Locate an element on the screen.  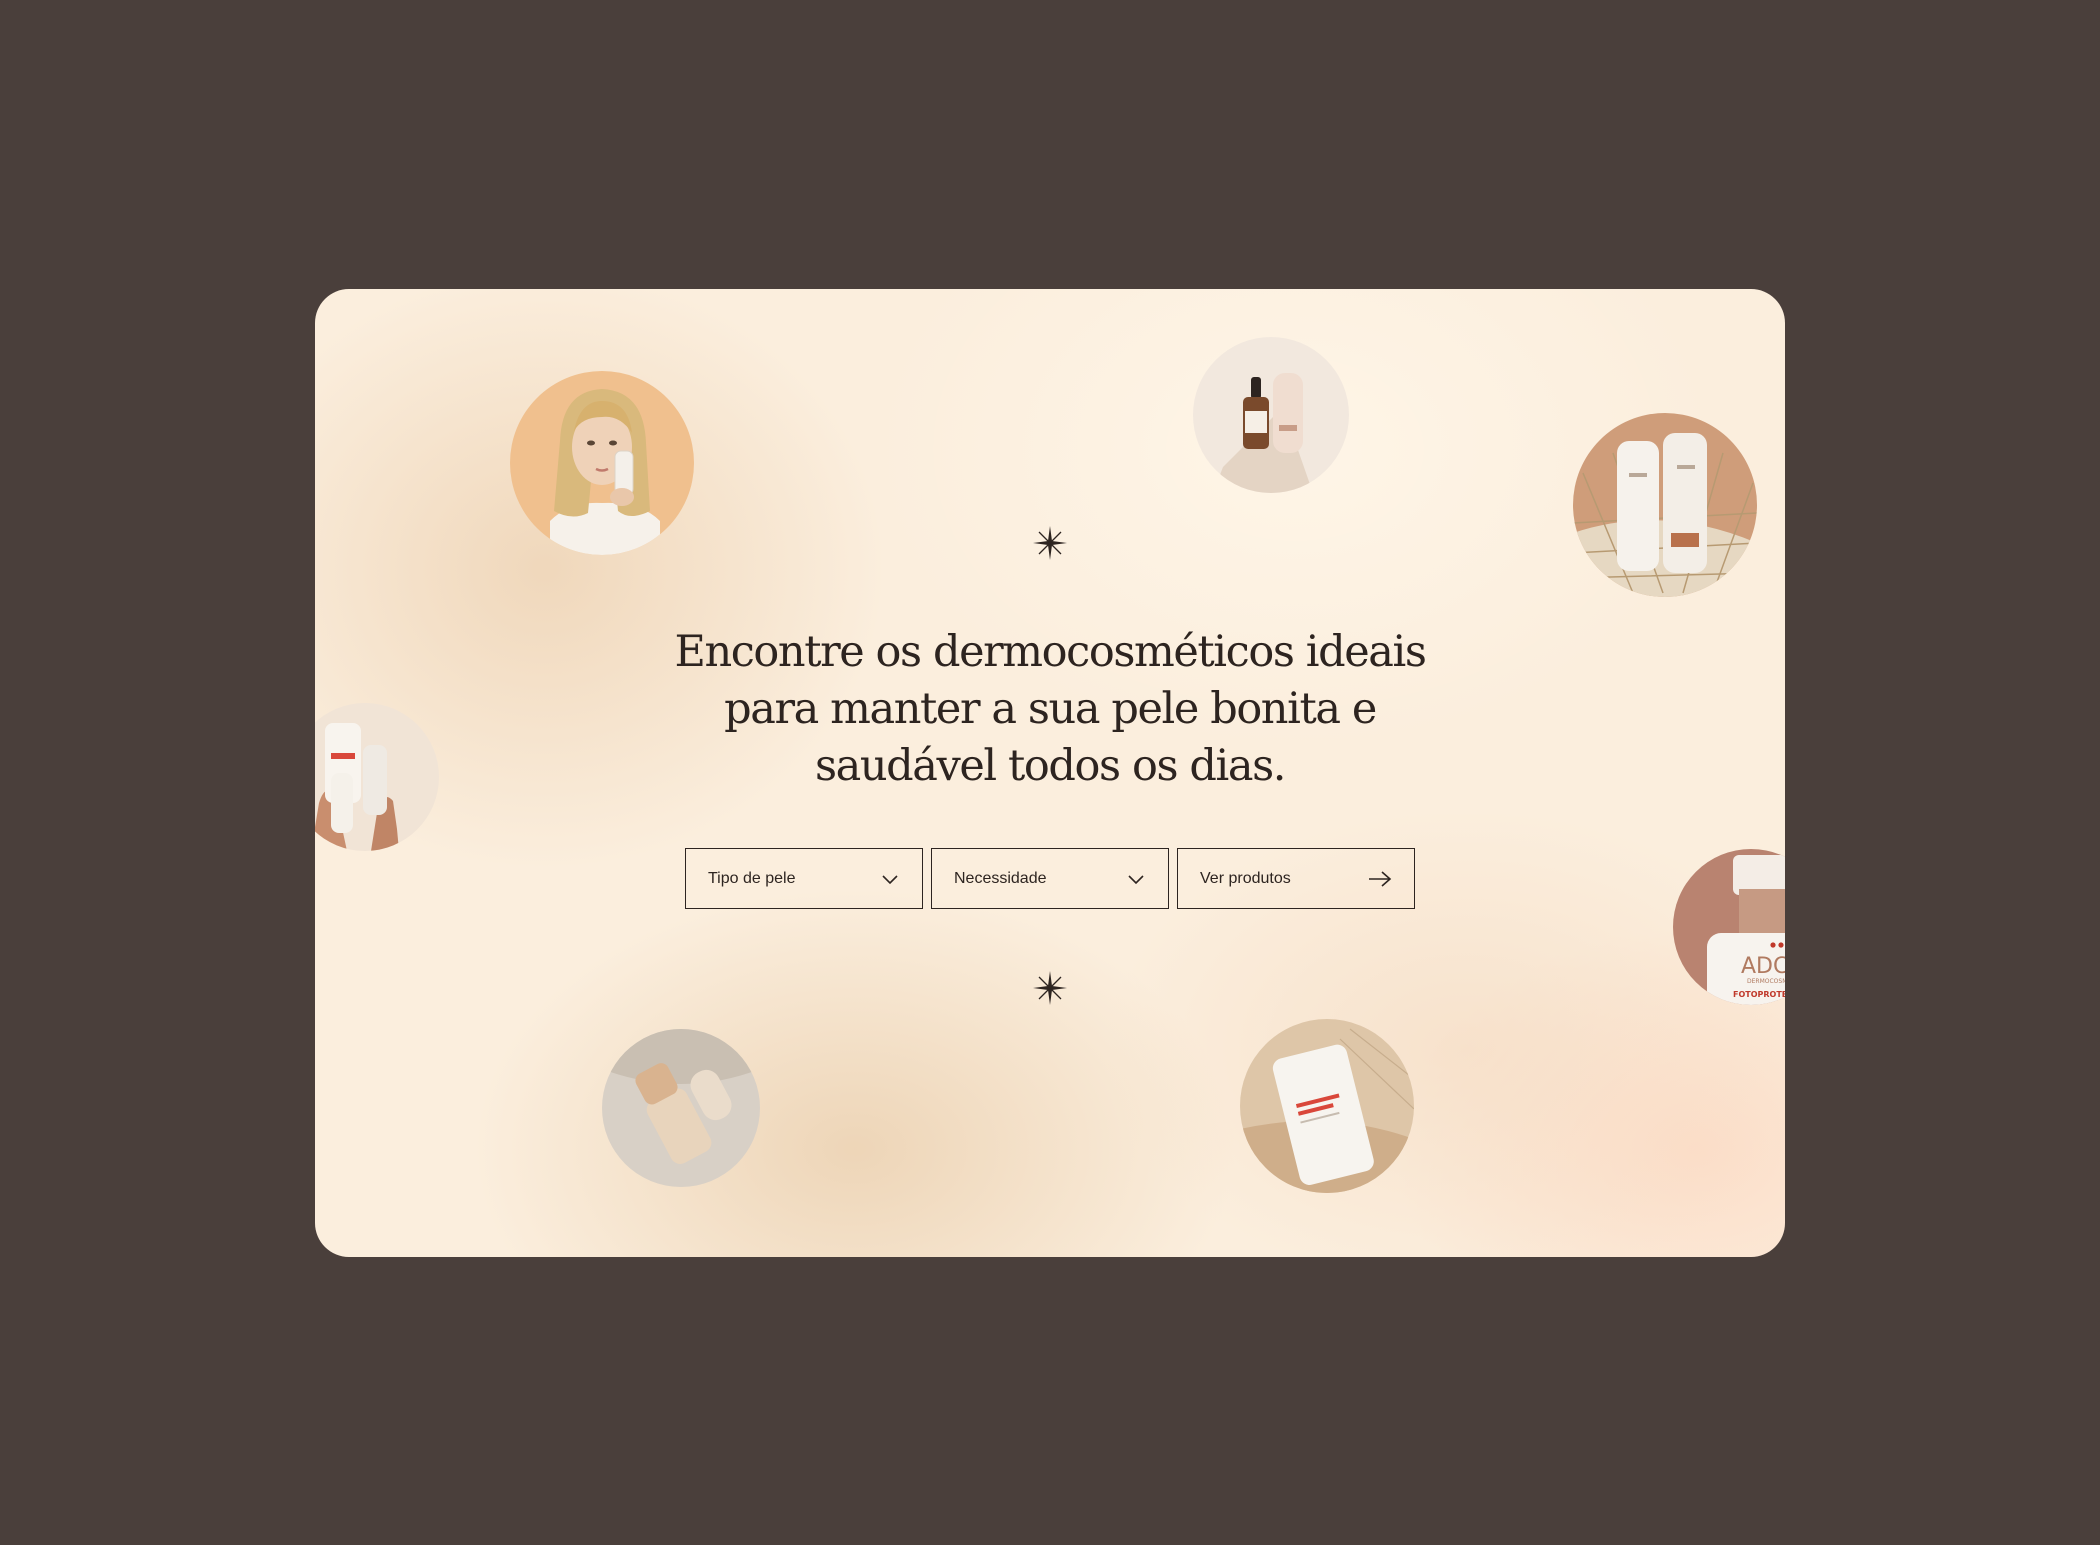
product-filter-bar: Tipo de pele Necessidade Ver produtos is located at coordinates (1050, 878).